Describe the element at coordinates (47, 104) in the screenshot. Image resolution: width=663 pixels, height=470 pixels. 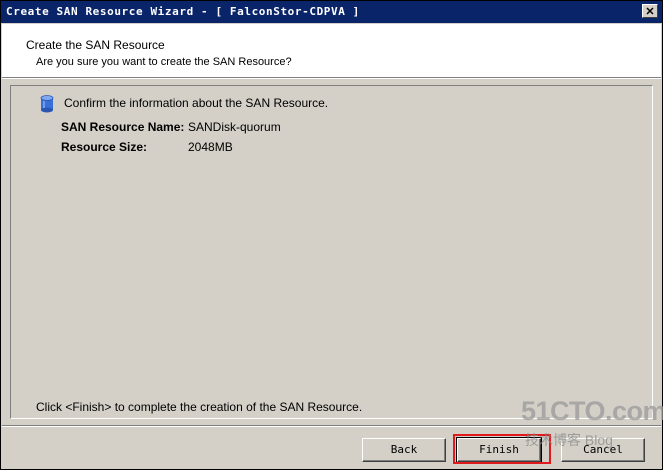
I see `database-icon` at that location.